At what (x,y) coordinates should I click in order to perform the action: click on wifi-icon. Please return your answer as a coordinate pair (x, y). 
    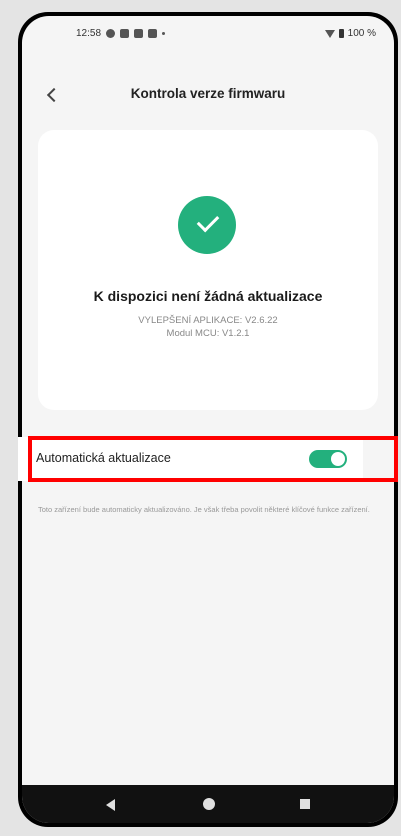
    Looking at the image, I should click on (329, 33).